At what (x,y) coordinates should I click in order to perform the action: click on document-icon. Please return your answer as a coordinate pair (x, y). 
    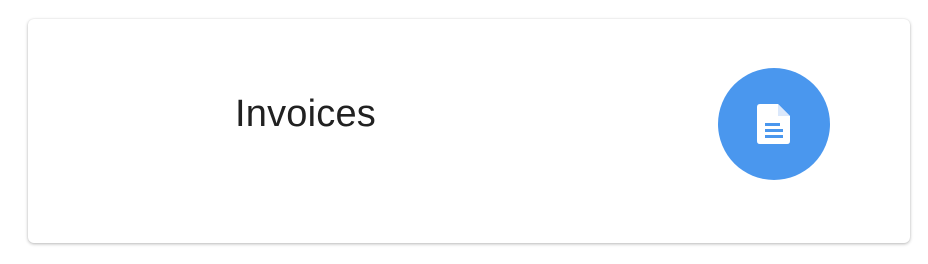
    Looking at the image, I should click on (773, 124).